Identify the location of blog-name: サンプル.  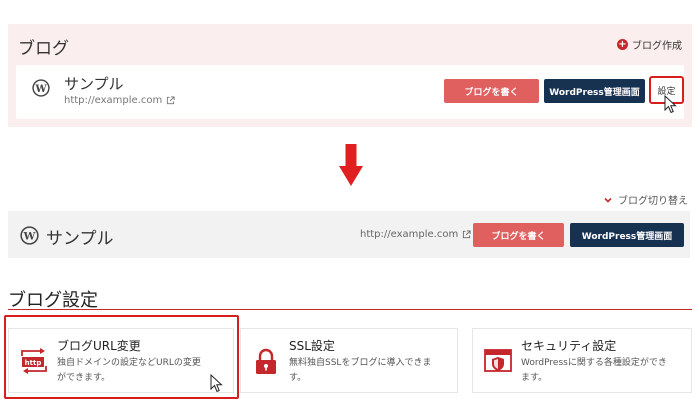
(94, 84).